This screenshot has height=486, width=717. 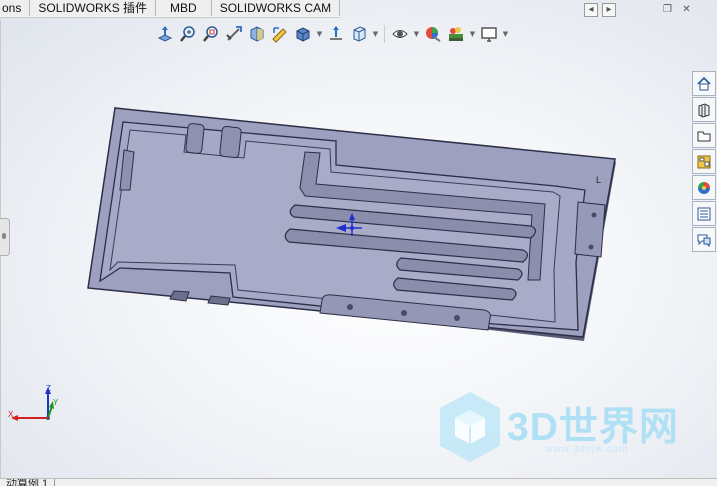 What do you see at coordinates (33, 402) in the screenshot?
I see `reference-triad: Z X Y` at bounding box center [33, 402].